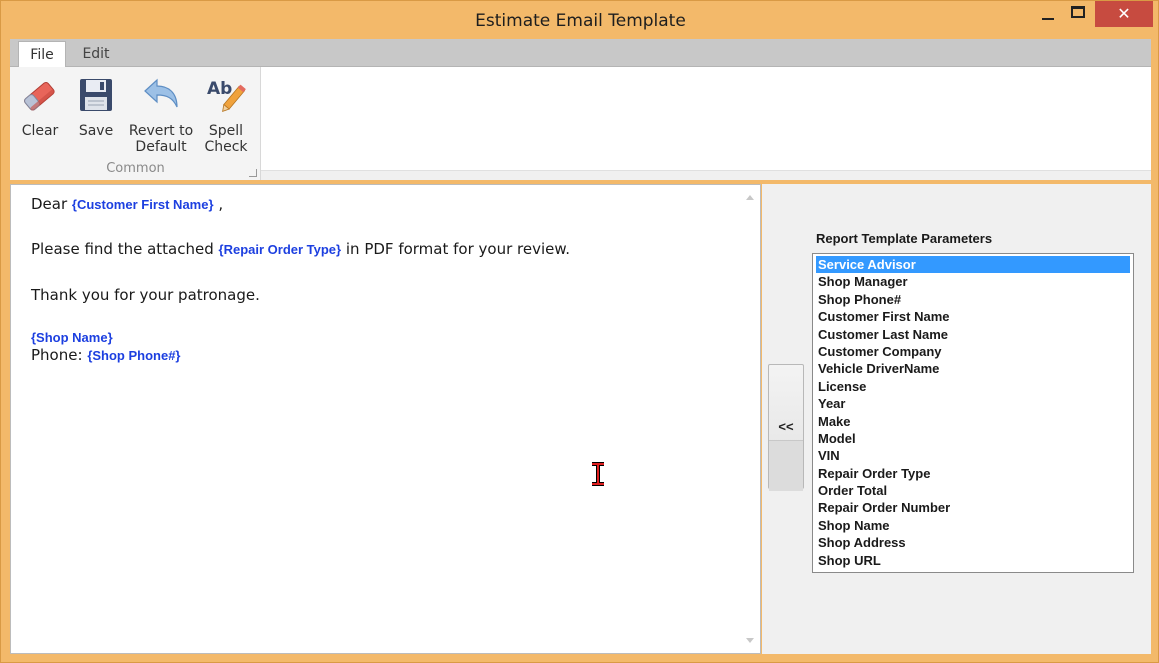  What do you see at coordinates (973, 438) in the screenshot?
I see `parameter-list-item: Model` at bounding box center [973, 438].